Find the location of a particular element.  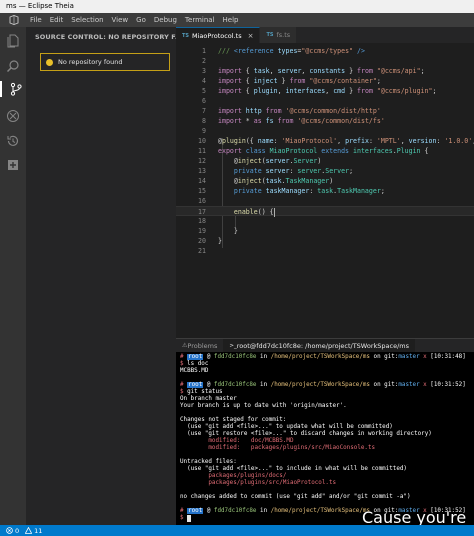

close-icon: × is located at coordinates (251, 36).